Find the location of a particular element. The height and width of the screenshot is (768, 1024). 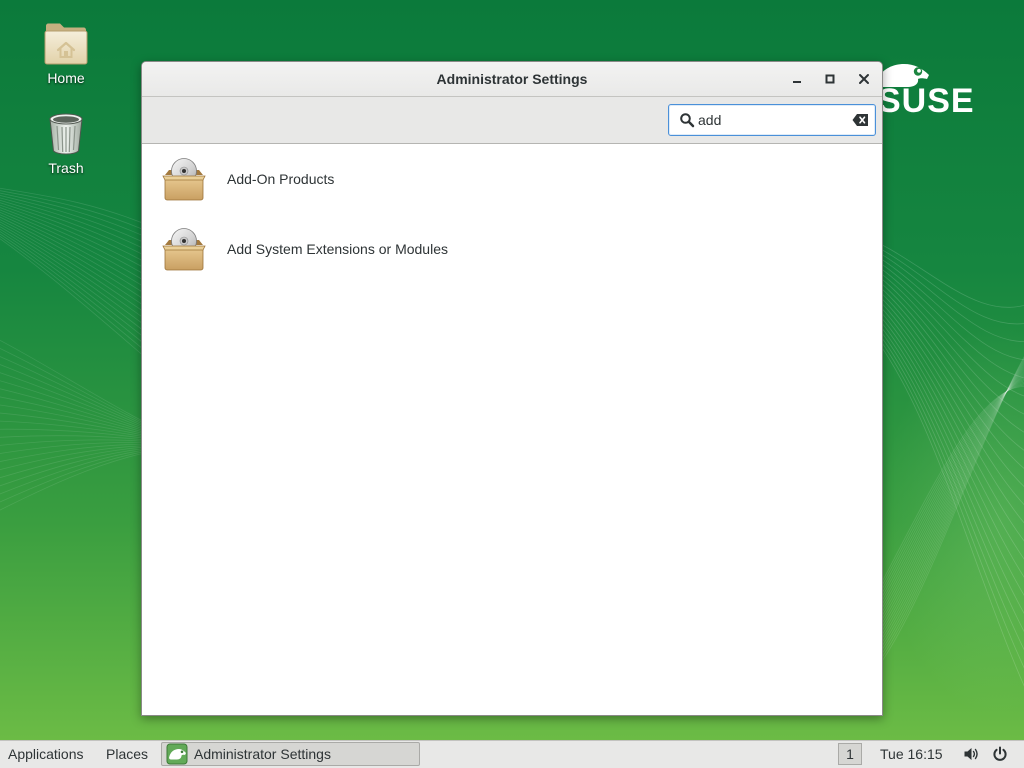

maximize-button is located at coordinates (830, 79).